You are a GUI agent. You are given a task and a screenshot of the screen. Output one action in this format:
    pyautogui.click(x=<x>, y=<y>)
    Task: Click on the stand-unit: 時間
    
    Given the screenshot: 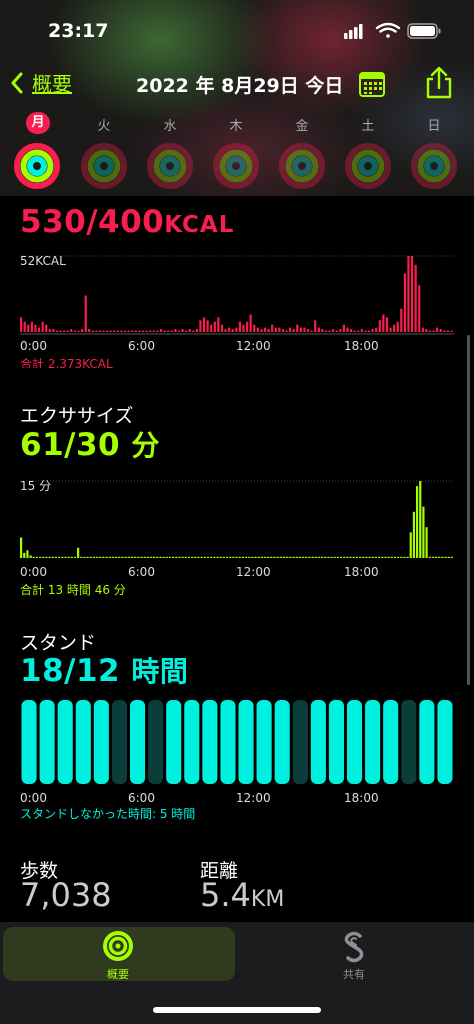 What is the action you would take?
    pyautogui.click(x=160, y=671)
    